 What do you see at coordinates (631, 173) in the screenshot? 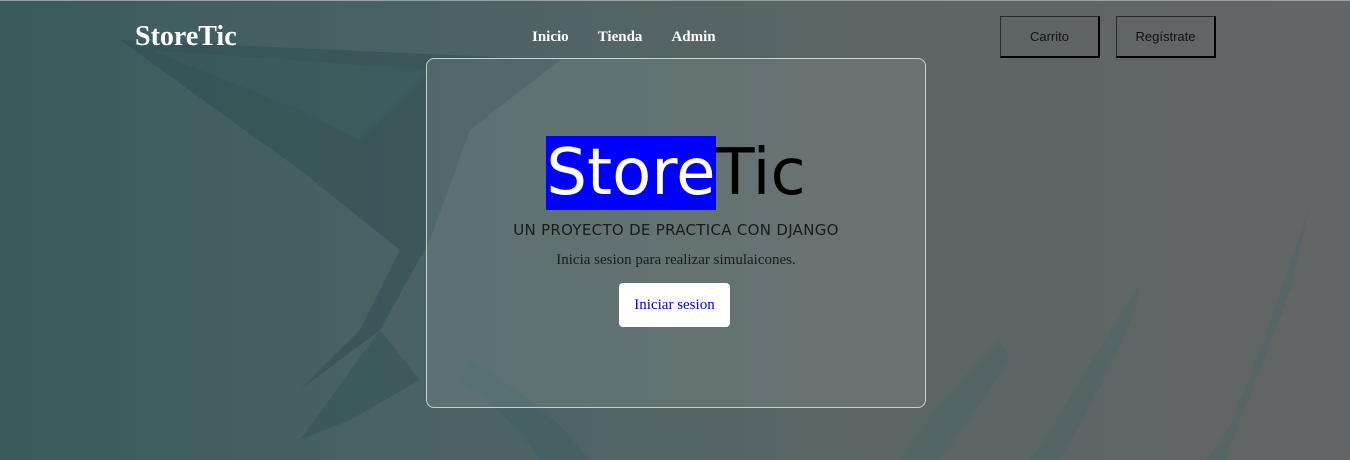
I see `hero-title-highlight: Store` at bounding box center [631, 173].